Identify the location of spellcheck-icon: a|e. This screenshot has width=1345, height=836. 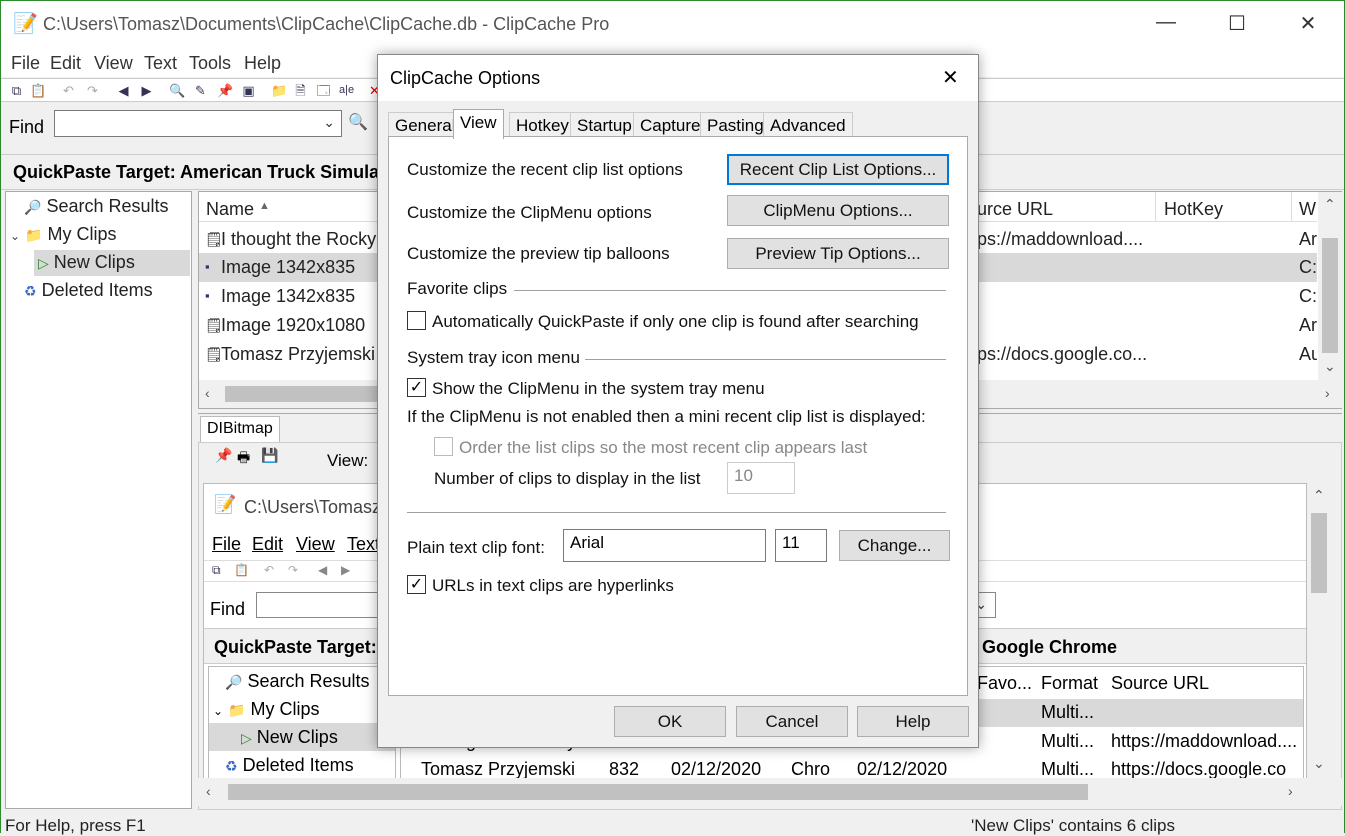
(346, 90).